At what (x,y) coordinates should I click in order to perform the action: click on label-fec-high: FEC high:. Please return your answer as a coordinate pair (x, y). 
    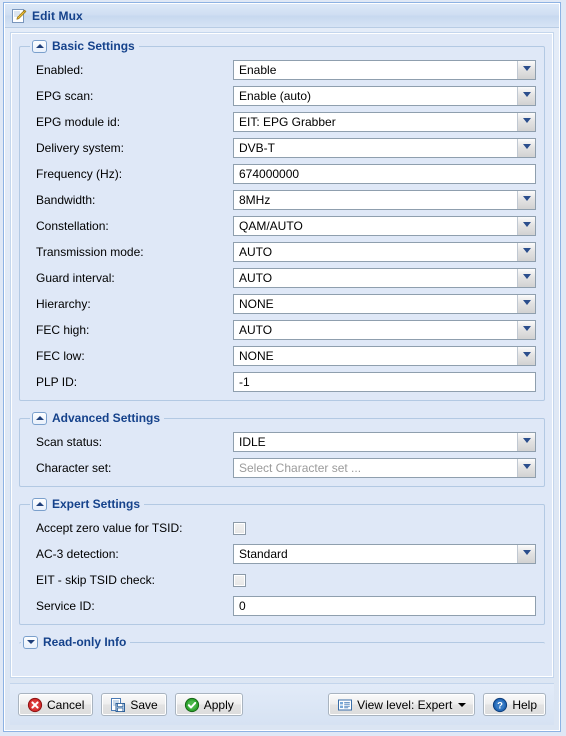
    Looking at the image, I should click on (63, 330).